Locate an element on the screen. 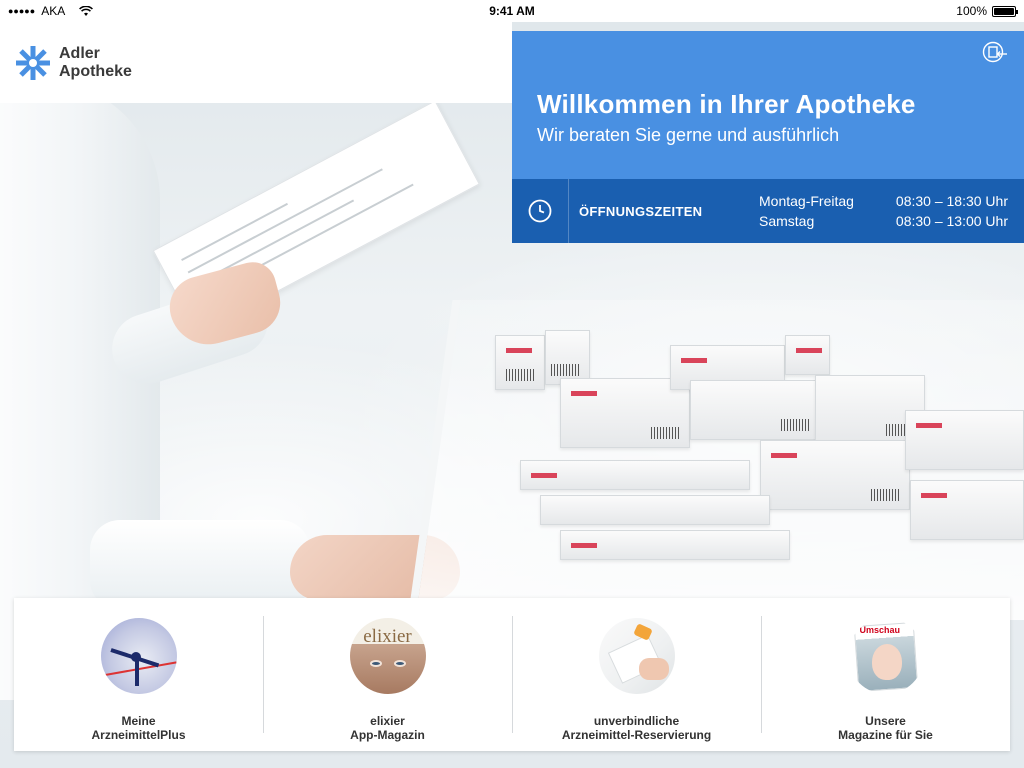 This screenshot has height=768, width=1024. clock-icon-cell is located at coordinates (540, 211).